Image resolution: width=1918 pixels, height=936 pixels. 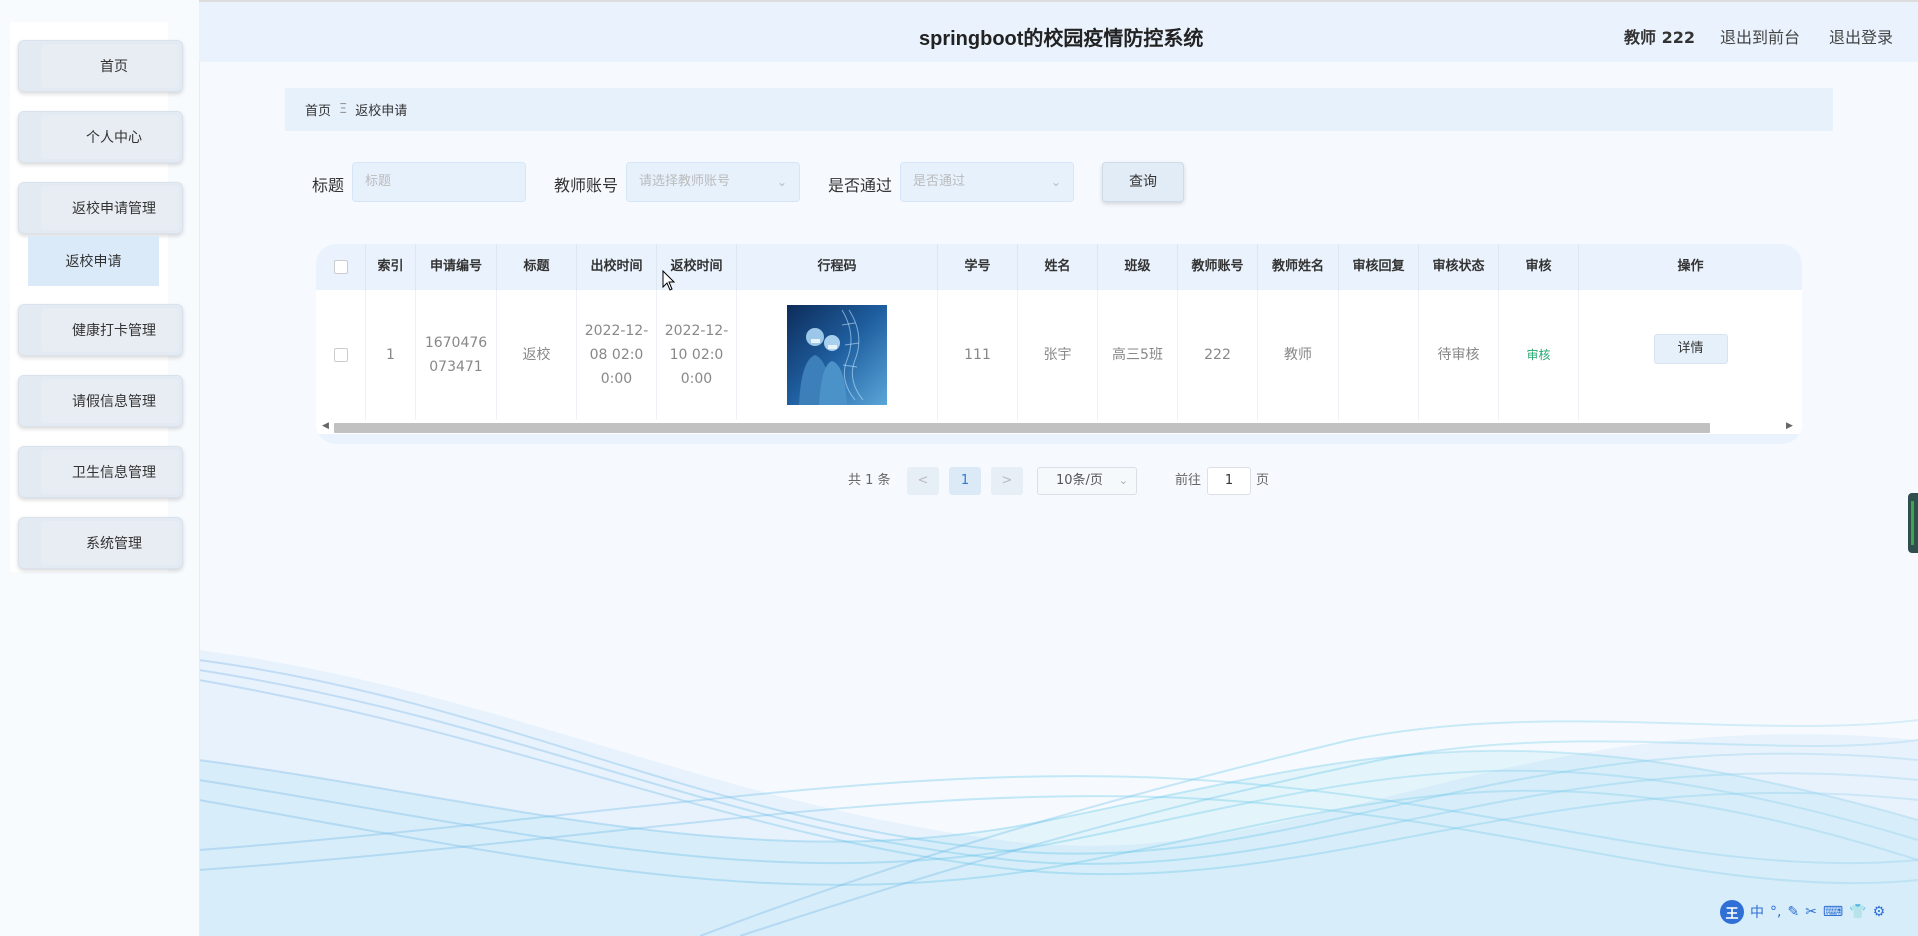 What do you see at coordinates (1857, 912) in the screenshot?
I see `ime-skin-icon: 👕` at bounding box center [1857, 912].